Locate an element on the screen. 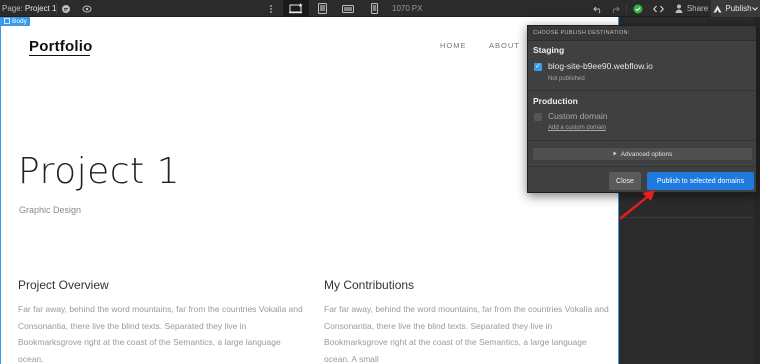 The image size is (760, 364). body-element-tag: Body is located at coordinates (15, 21).